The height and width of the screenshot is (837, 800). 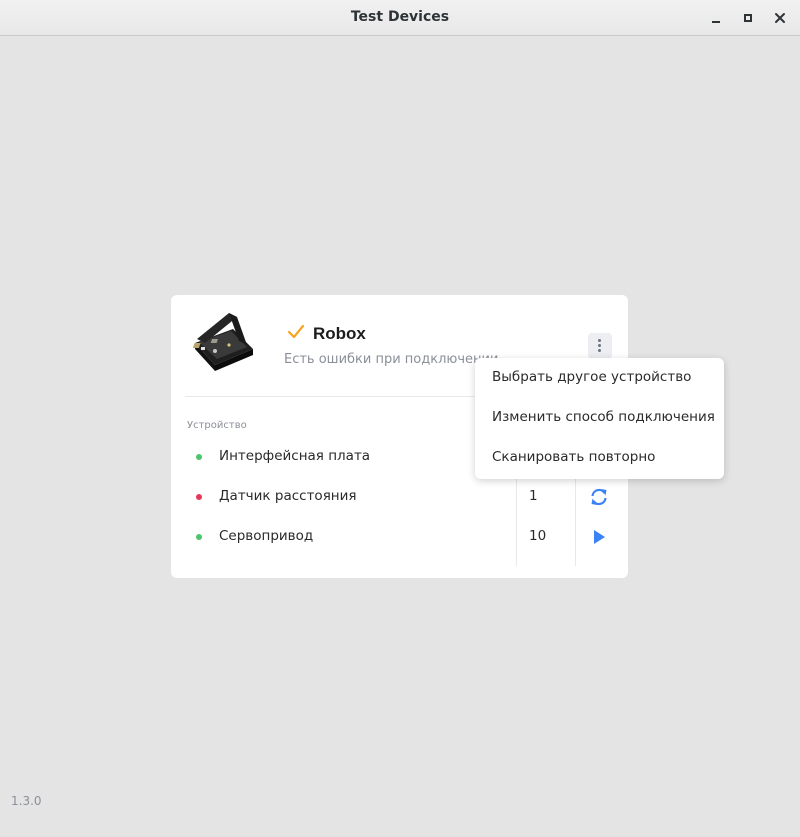 I want to click on menu-item-change-connection: Изменить способ подключения, so click(x=603, y=417).